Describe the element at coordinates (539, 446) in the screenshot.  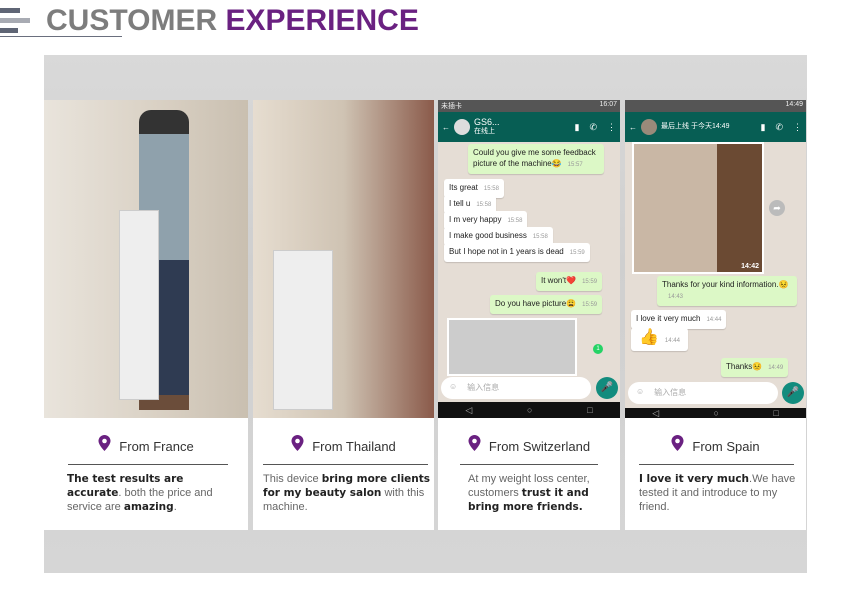
I see `location-label: From Switzerland` at that location.